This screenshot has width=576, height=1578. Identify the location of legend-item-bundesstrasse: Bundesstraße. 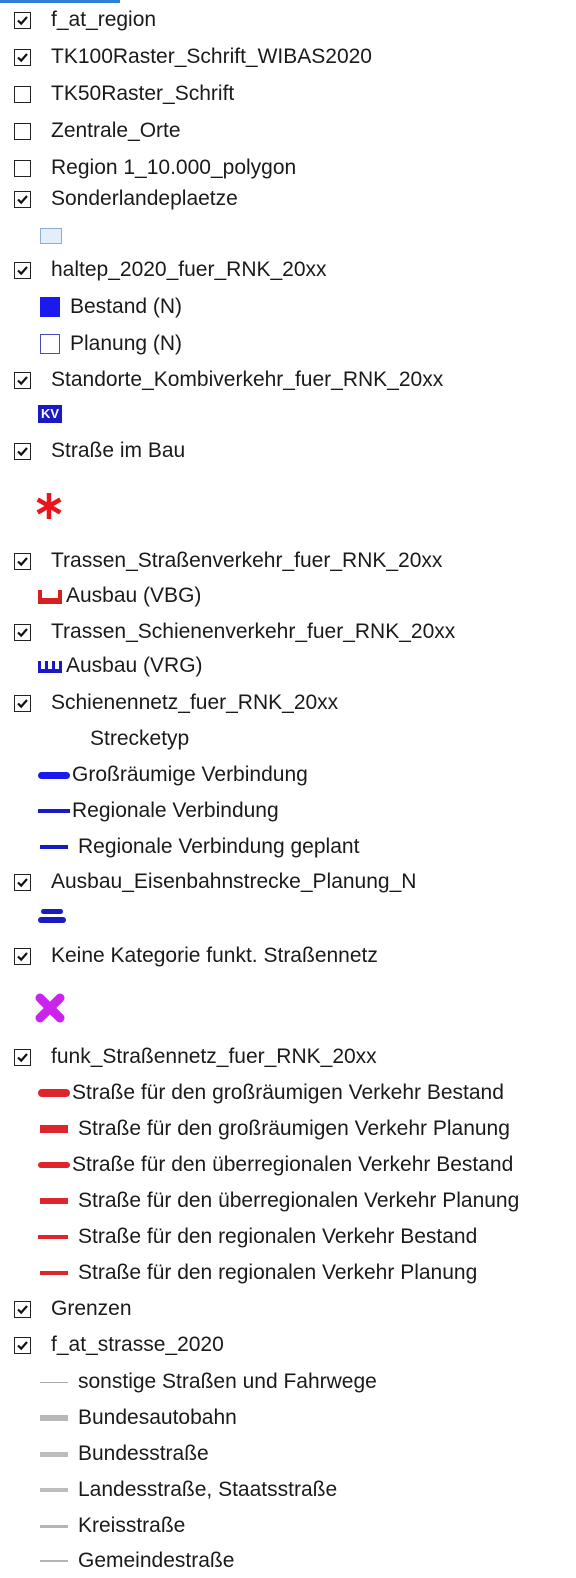
(124, 1454).